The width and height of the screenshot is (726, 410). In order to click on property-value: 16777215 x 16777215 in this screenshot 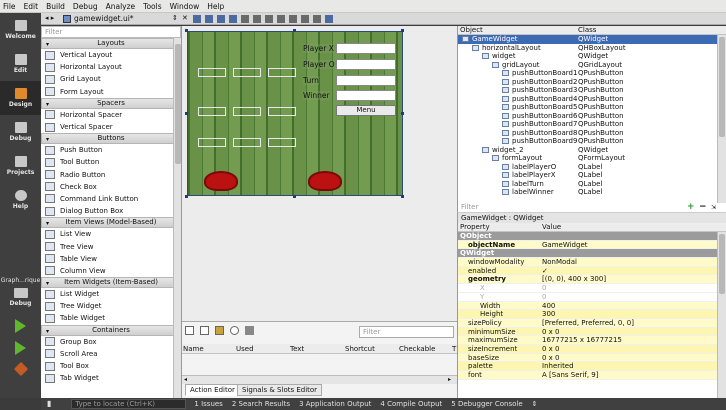, I will do `click(582, 340)`.